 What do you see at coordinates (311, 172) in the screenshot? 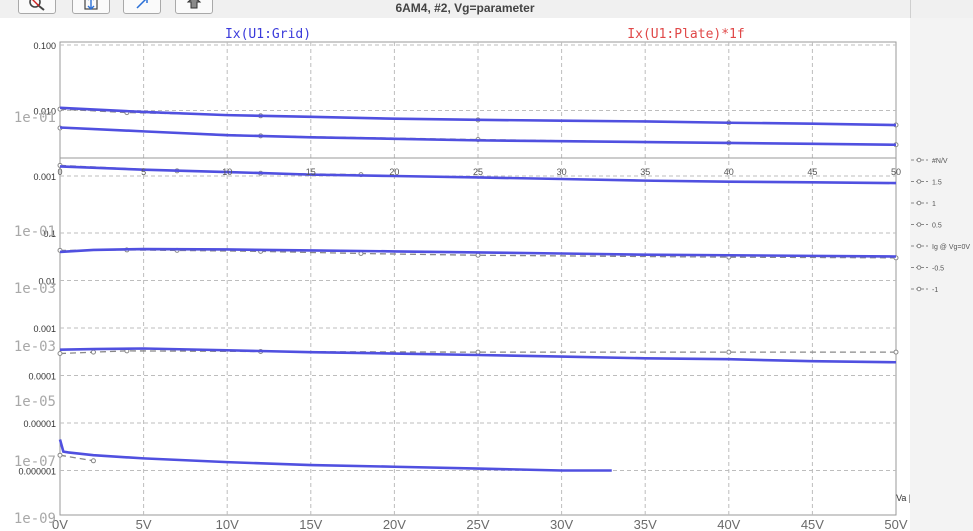
I see `inner-x-tick-label: 15` at bounding box center [311, 172].